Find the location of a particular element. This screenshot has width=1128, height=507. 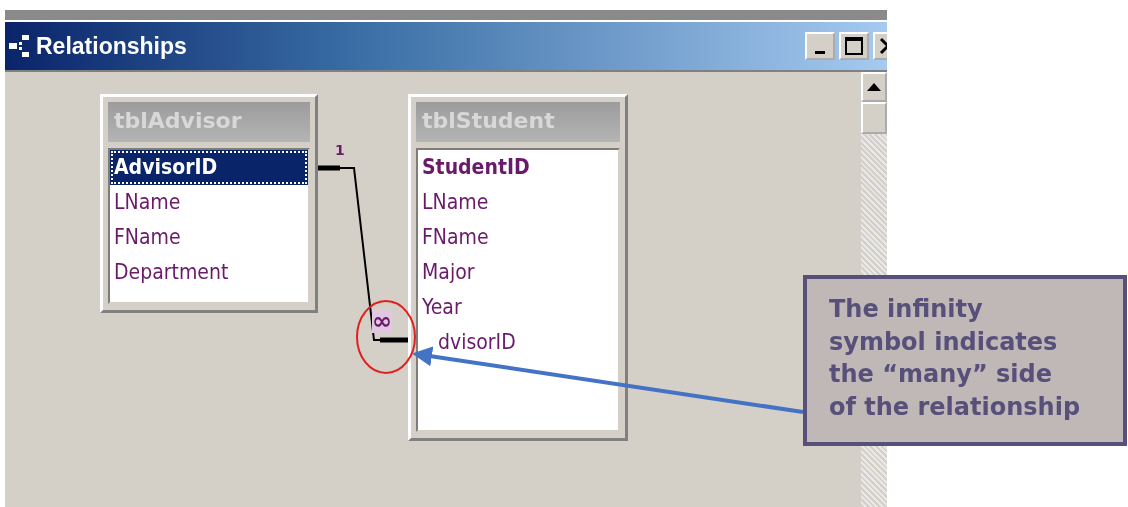

field-item: Major is located at coordinates (518, 272).